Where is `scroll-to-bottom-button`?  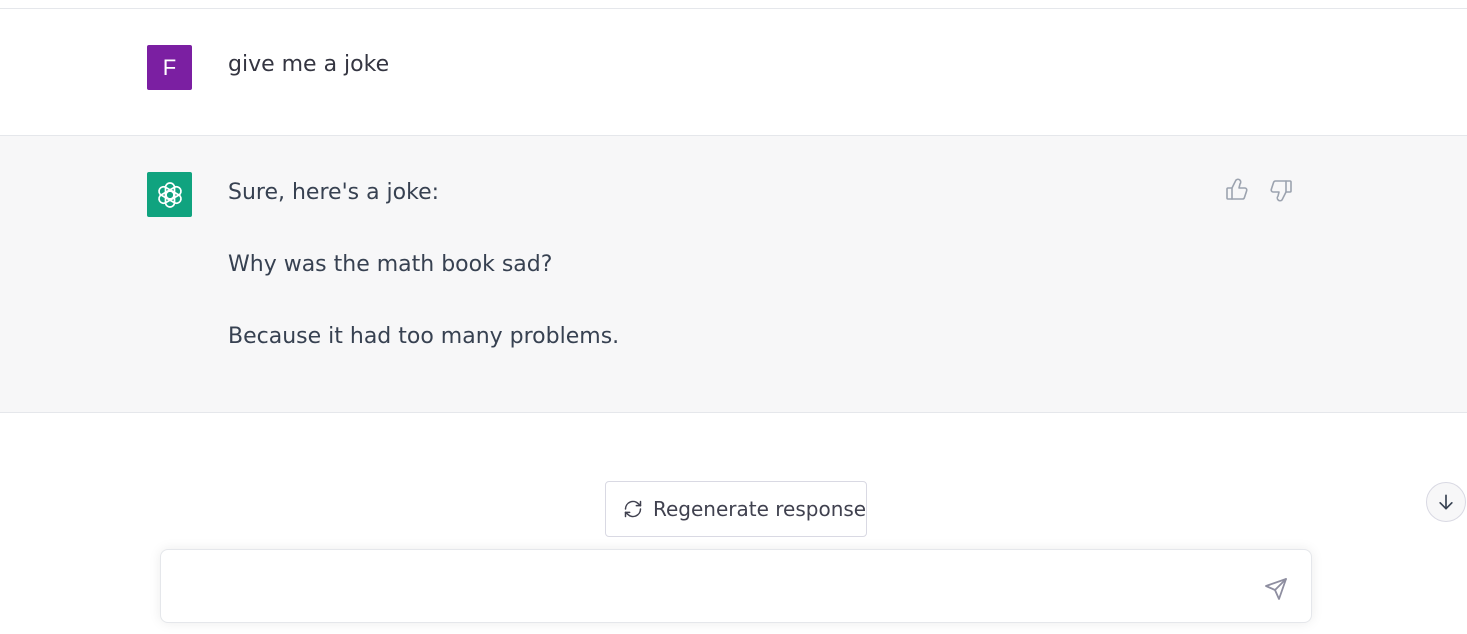 scroll-to-bottom-button is located at coordinates (1446, 502).